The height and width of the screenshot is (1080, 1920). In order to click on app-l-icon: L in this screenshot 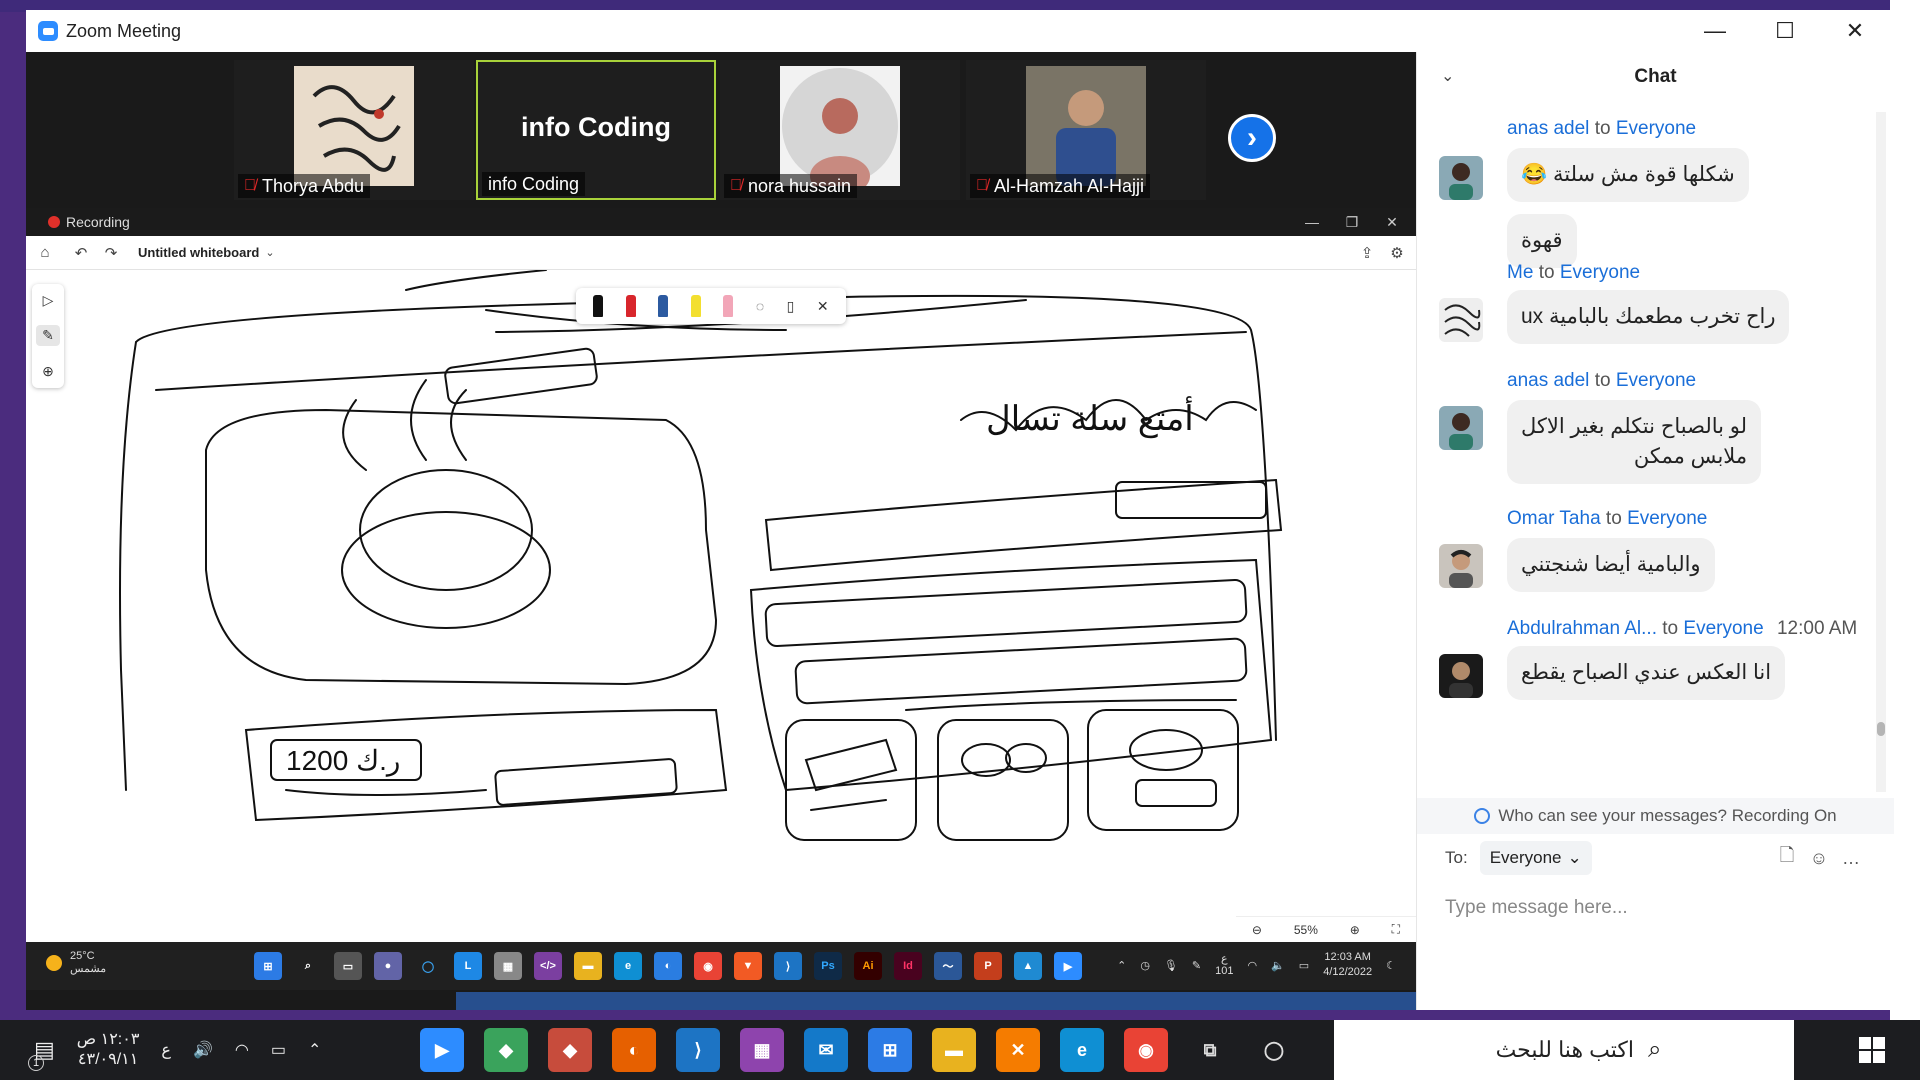, I will do `click(468, 966)`.